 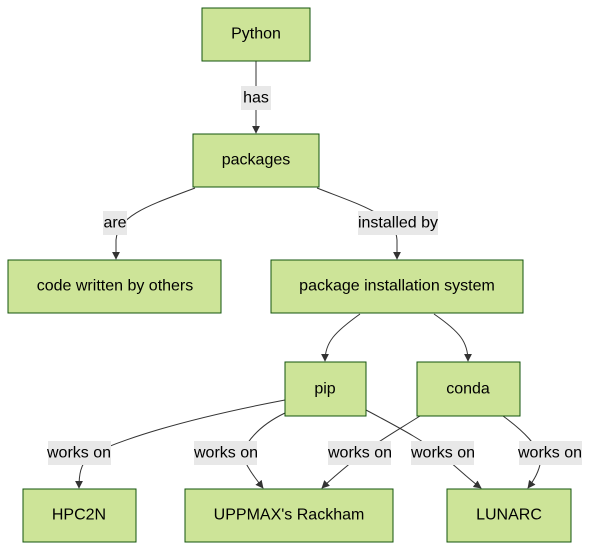 I want to click on node-package-installation-system: package installation system, so click(x=397, y=286).